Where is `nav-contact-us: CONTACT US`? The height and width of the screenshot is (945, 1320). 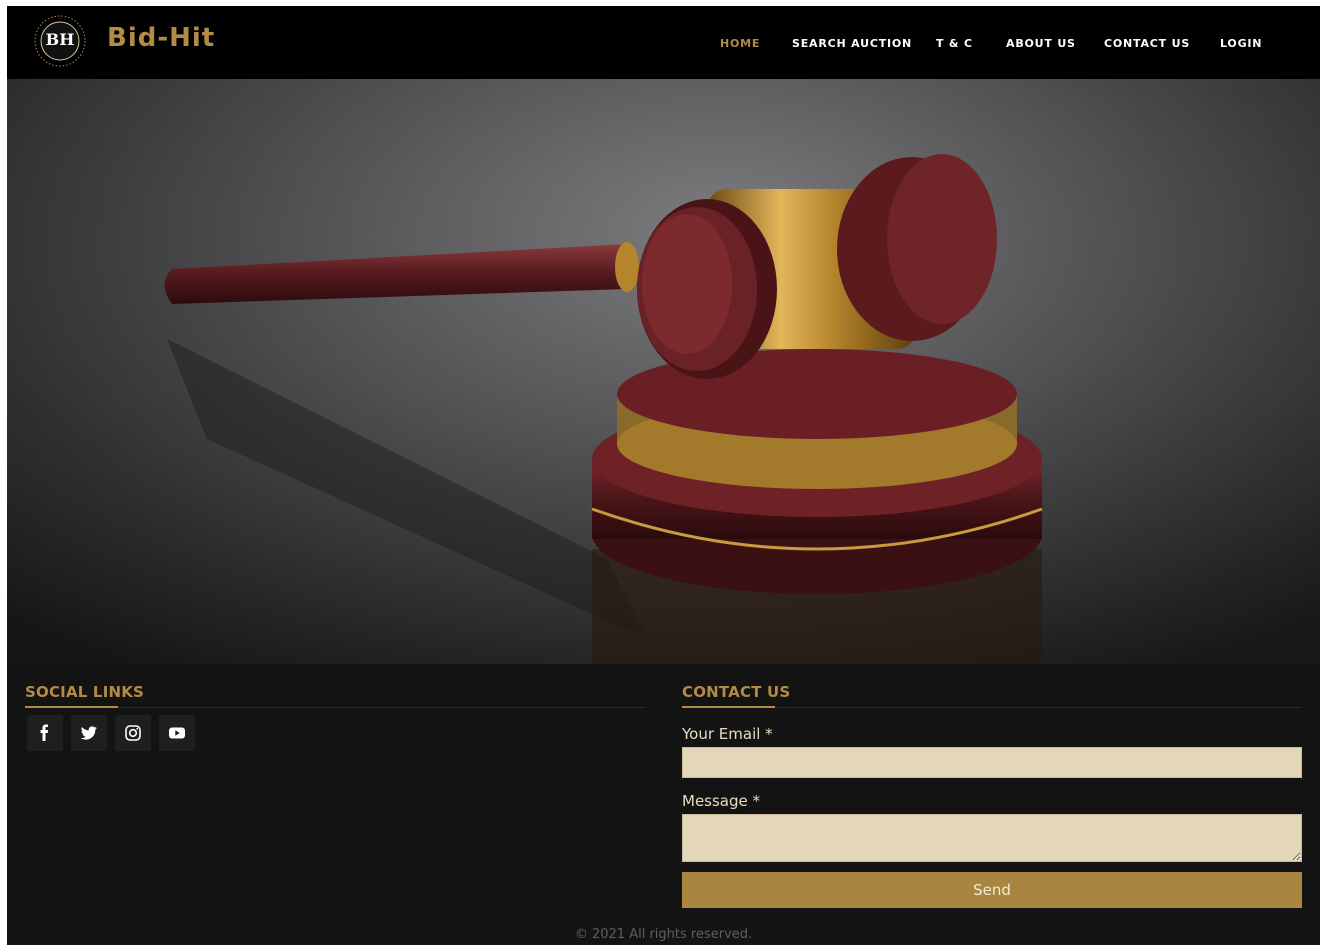
nav-contact-us: CONTACT US is located at coordinates (1147, 43).